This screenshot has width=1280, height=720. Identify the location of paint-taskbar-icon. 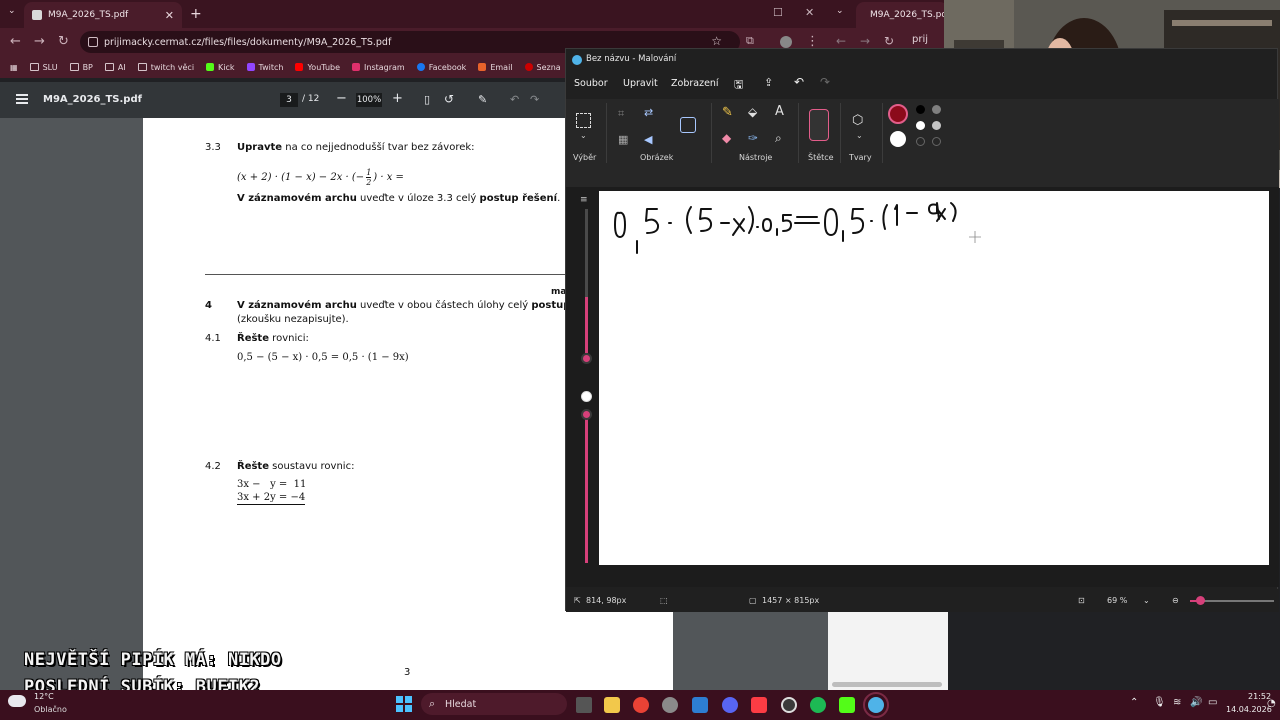
(876, 705).